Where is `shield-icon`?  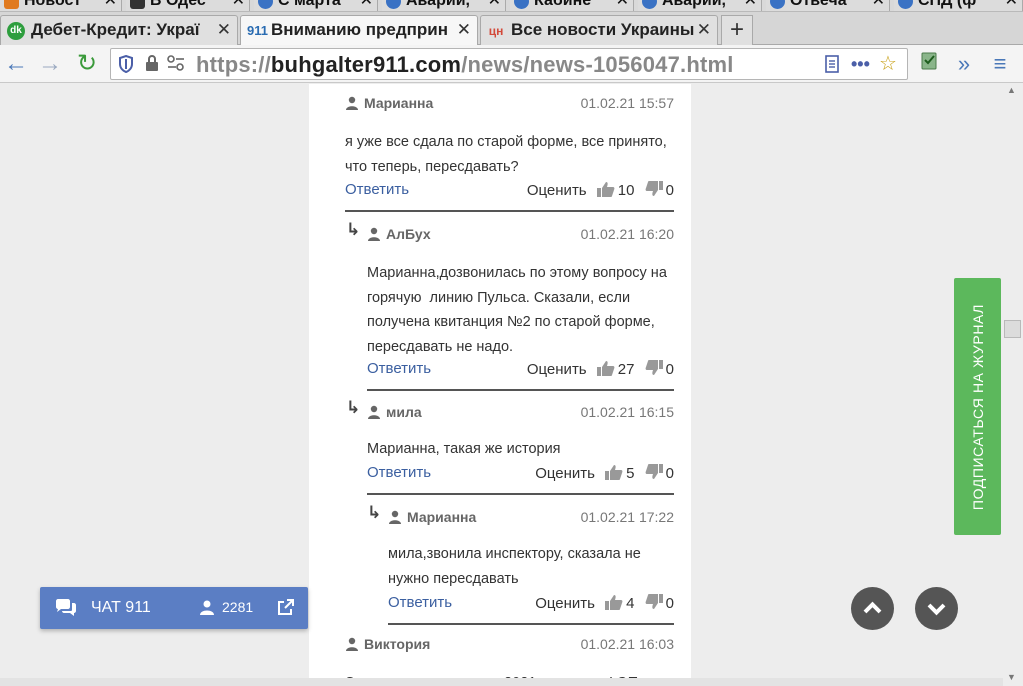 shield-icon is located at coordinates (126, 64).